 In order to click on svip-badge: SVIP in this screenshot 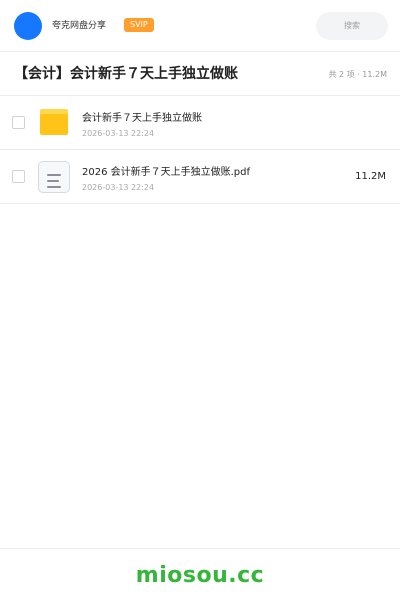, I will do `click(139, 25)`.